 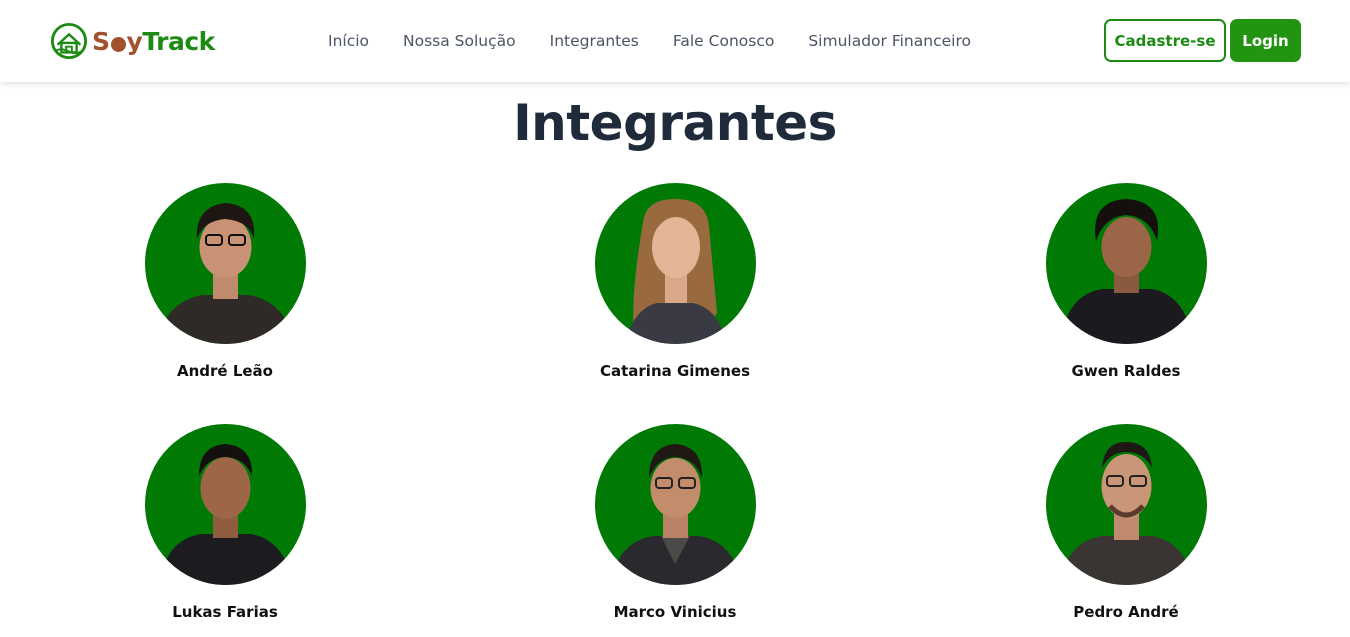 What do you see at coordinates (1265, 40) in the screenshot?
I see `login-button: Login` at bounding box center [1265, 40].